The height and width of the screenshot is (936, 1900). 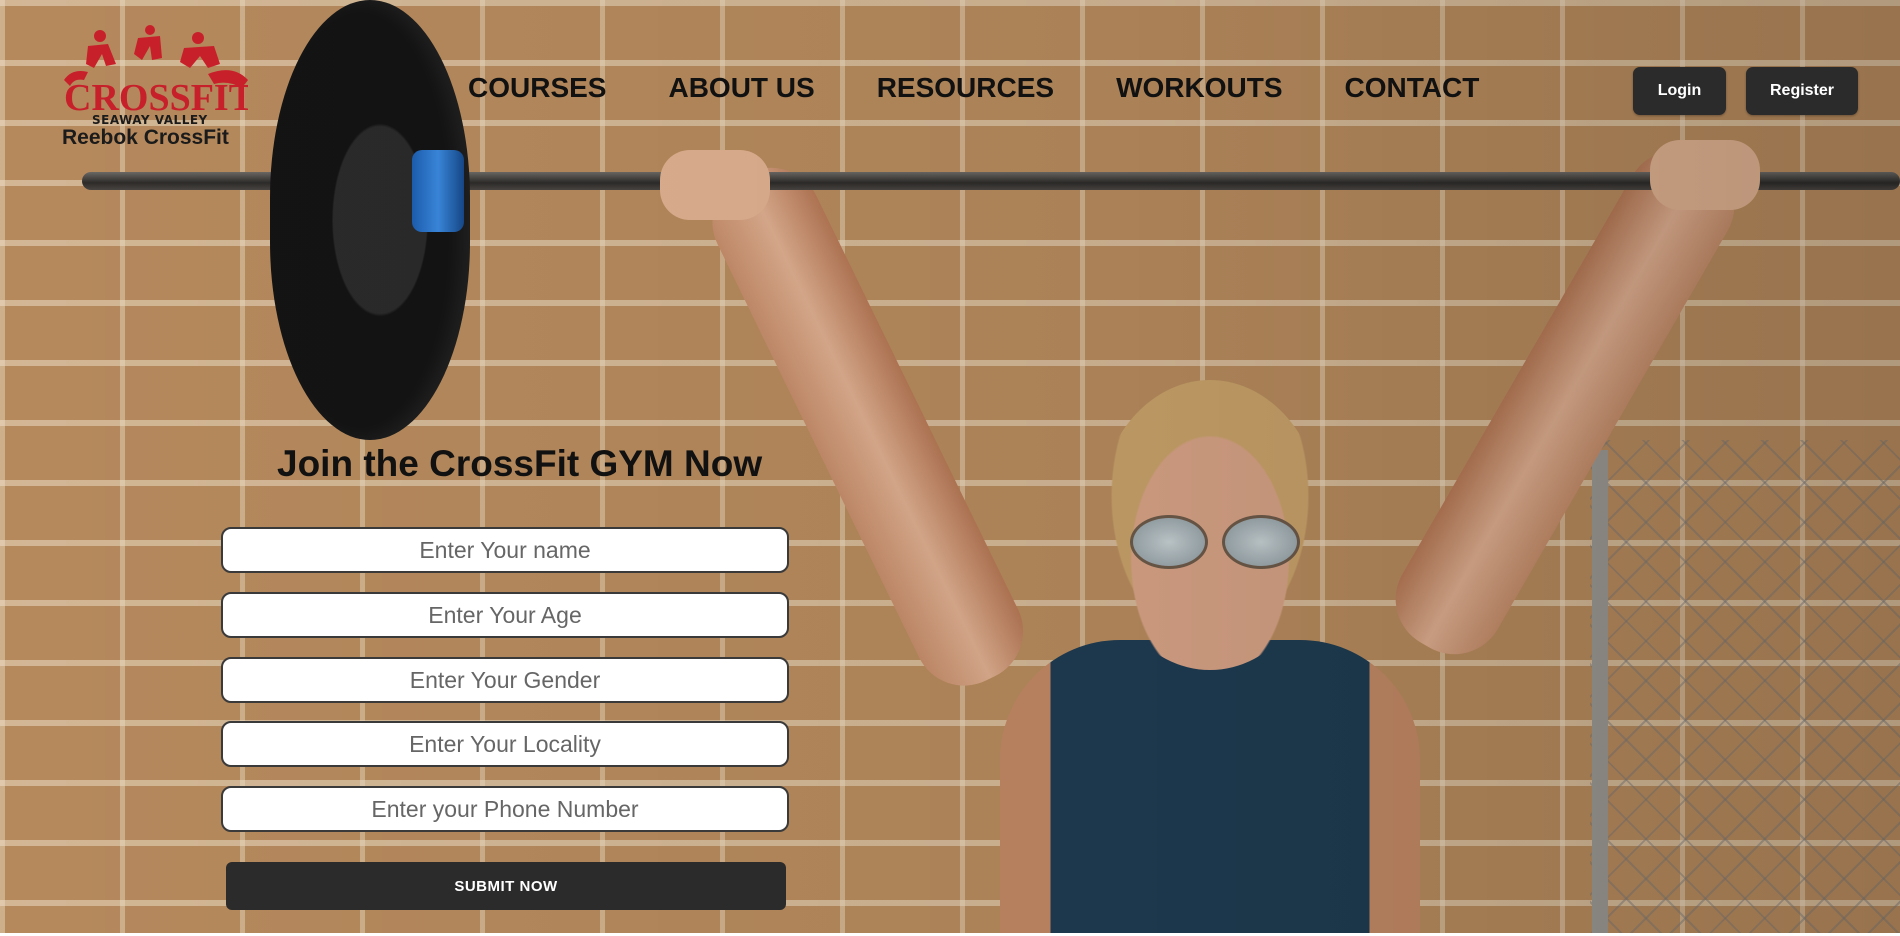 What do you see at coordinates (150, 120) in the screenshot?
I see `logo-subtitle: SEAWAY VALLEY` at bounding box center [150, 120].